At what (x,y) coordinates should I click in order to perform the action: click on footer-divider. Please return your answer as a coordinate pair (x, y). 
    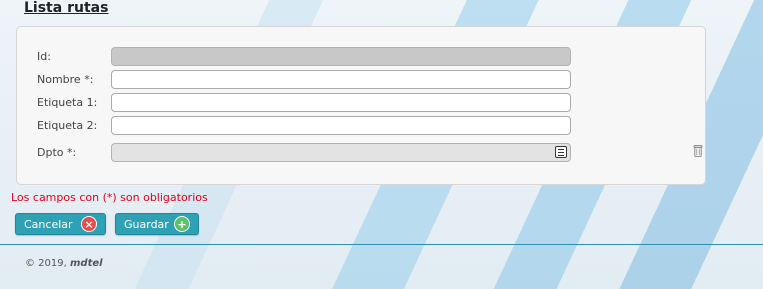
    Looking at the image, I should click on (381, 244).